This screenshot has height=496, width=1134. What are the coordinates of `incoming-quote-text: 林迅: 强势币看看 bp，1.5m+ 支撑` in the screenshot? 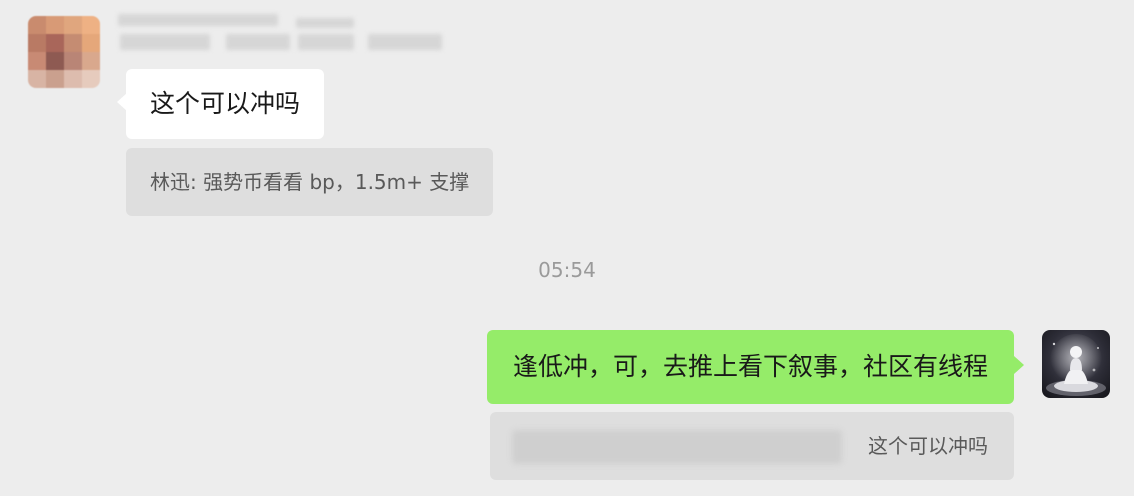 It's located at (310, 182).